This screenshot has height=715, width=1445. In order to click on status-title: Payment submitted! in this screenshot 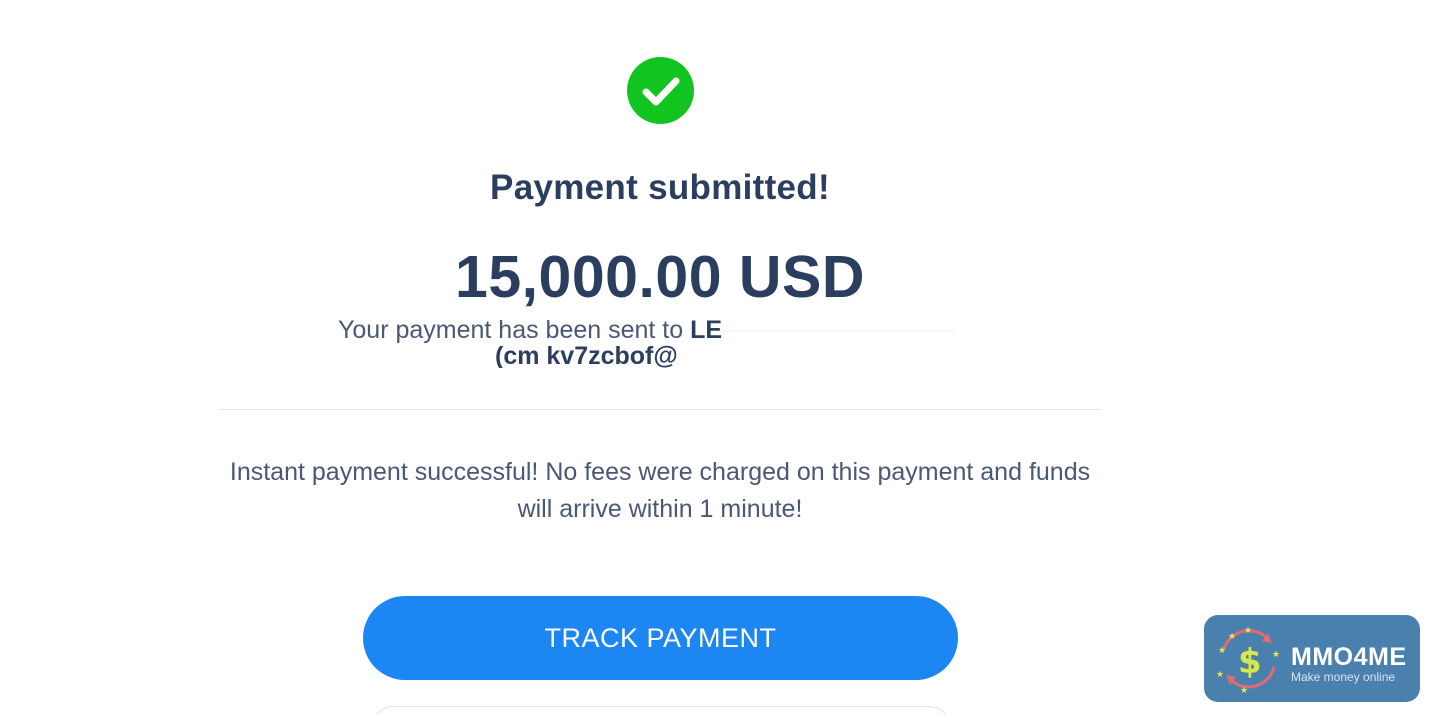, I will do `click(660, 187)`.